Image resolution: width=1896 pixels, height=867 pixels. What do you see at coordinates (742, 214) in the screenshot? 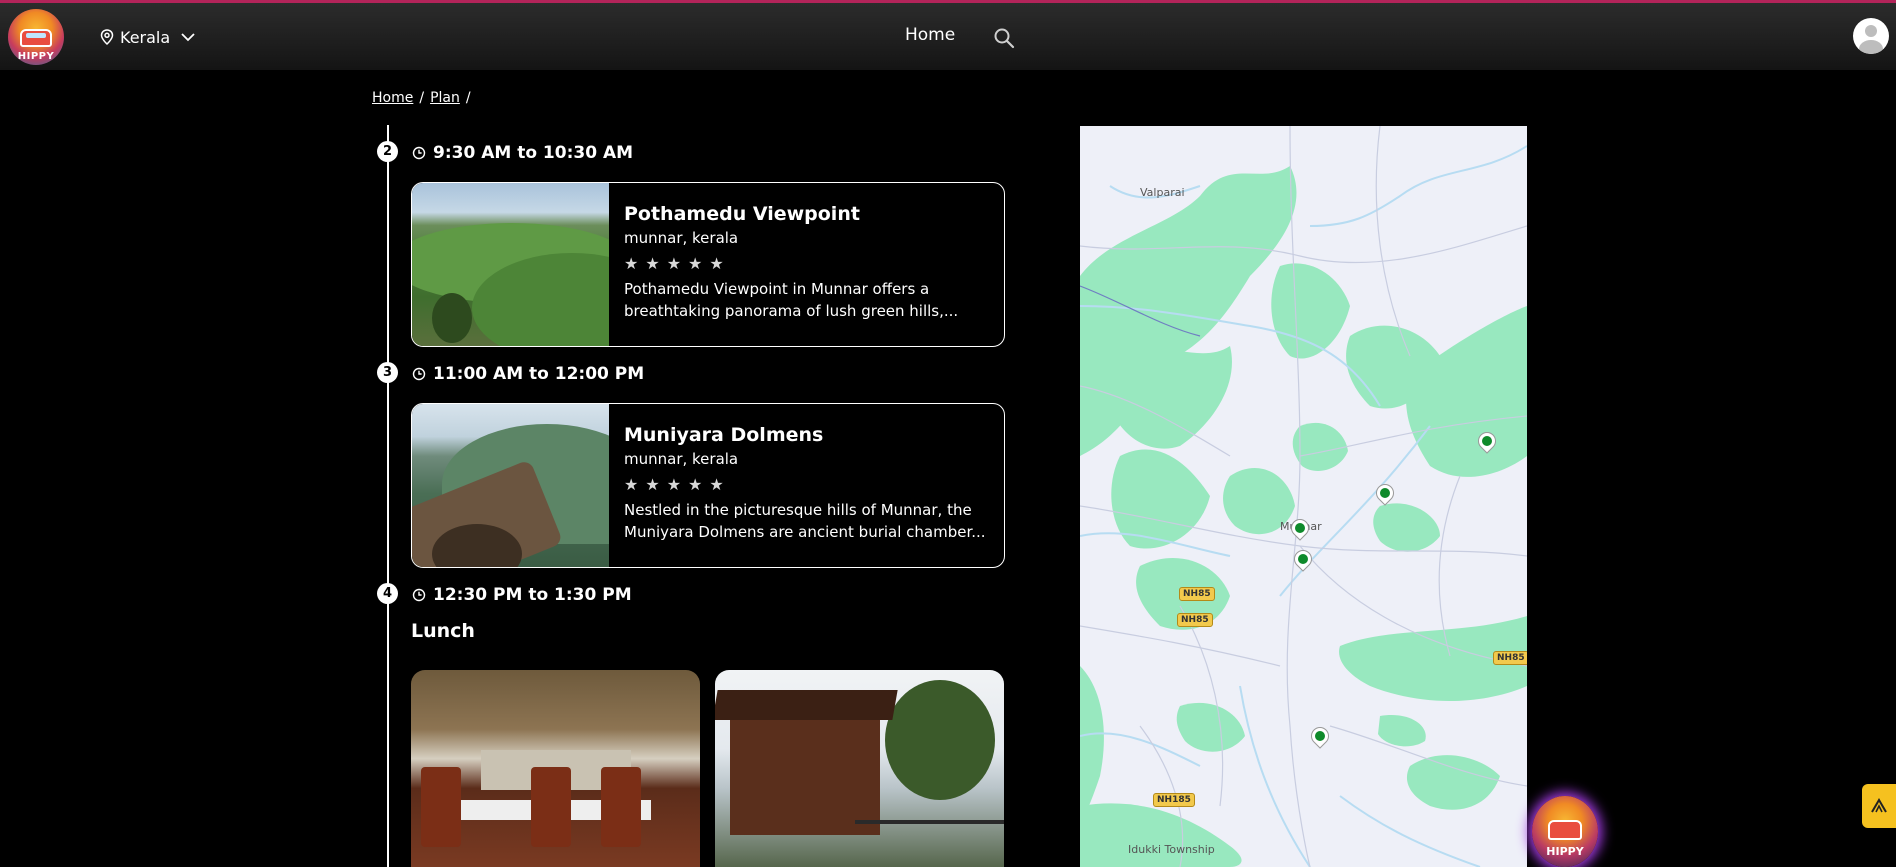
I see `place-title: Pothamedu Viewpoint` at bounding box center [742, 214].